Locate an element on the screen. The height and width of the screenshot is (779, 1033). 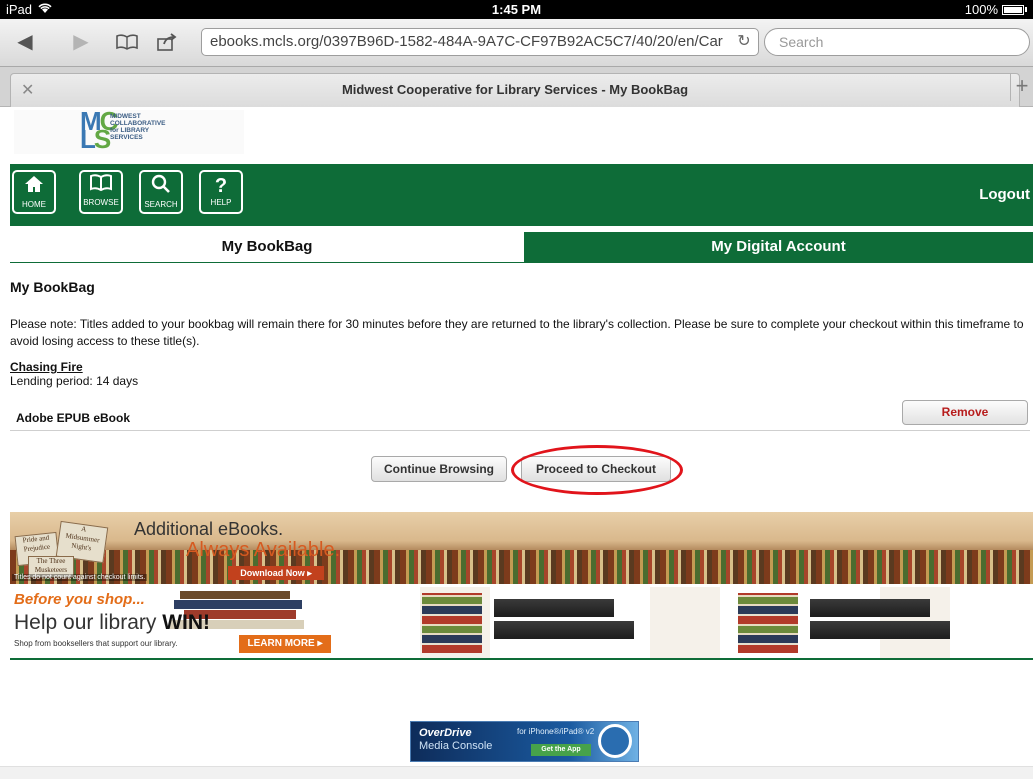
format-row: Adobe EPUB eBook Remove is located at coordinates (520, 414).